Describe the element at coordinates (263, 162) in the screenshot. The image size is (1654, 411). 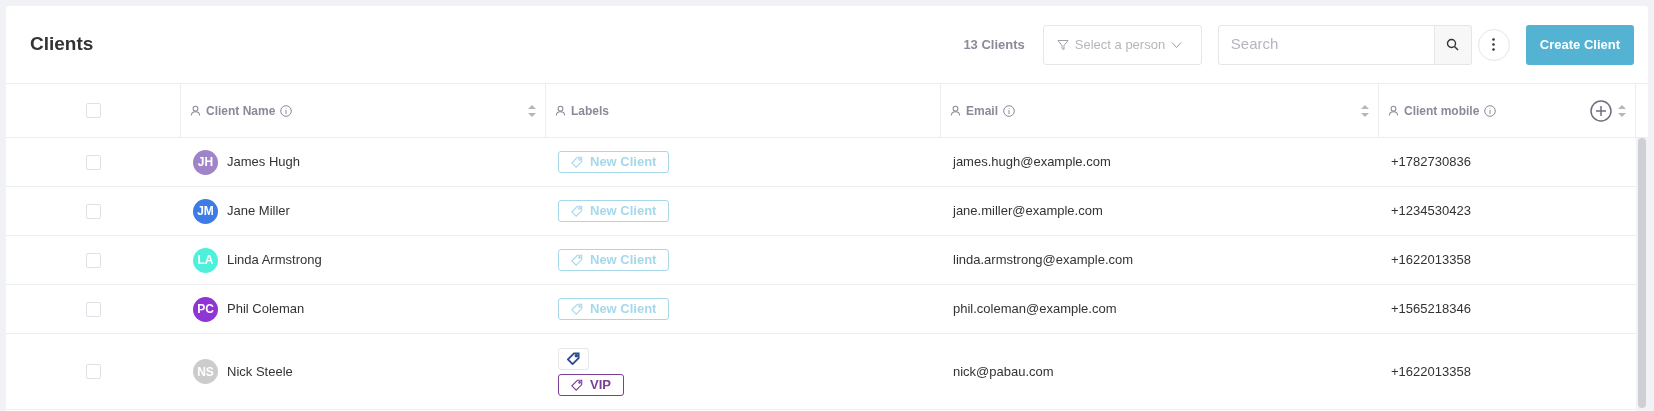
I see `client-name: James Hugh` at that location.